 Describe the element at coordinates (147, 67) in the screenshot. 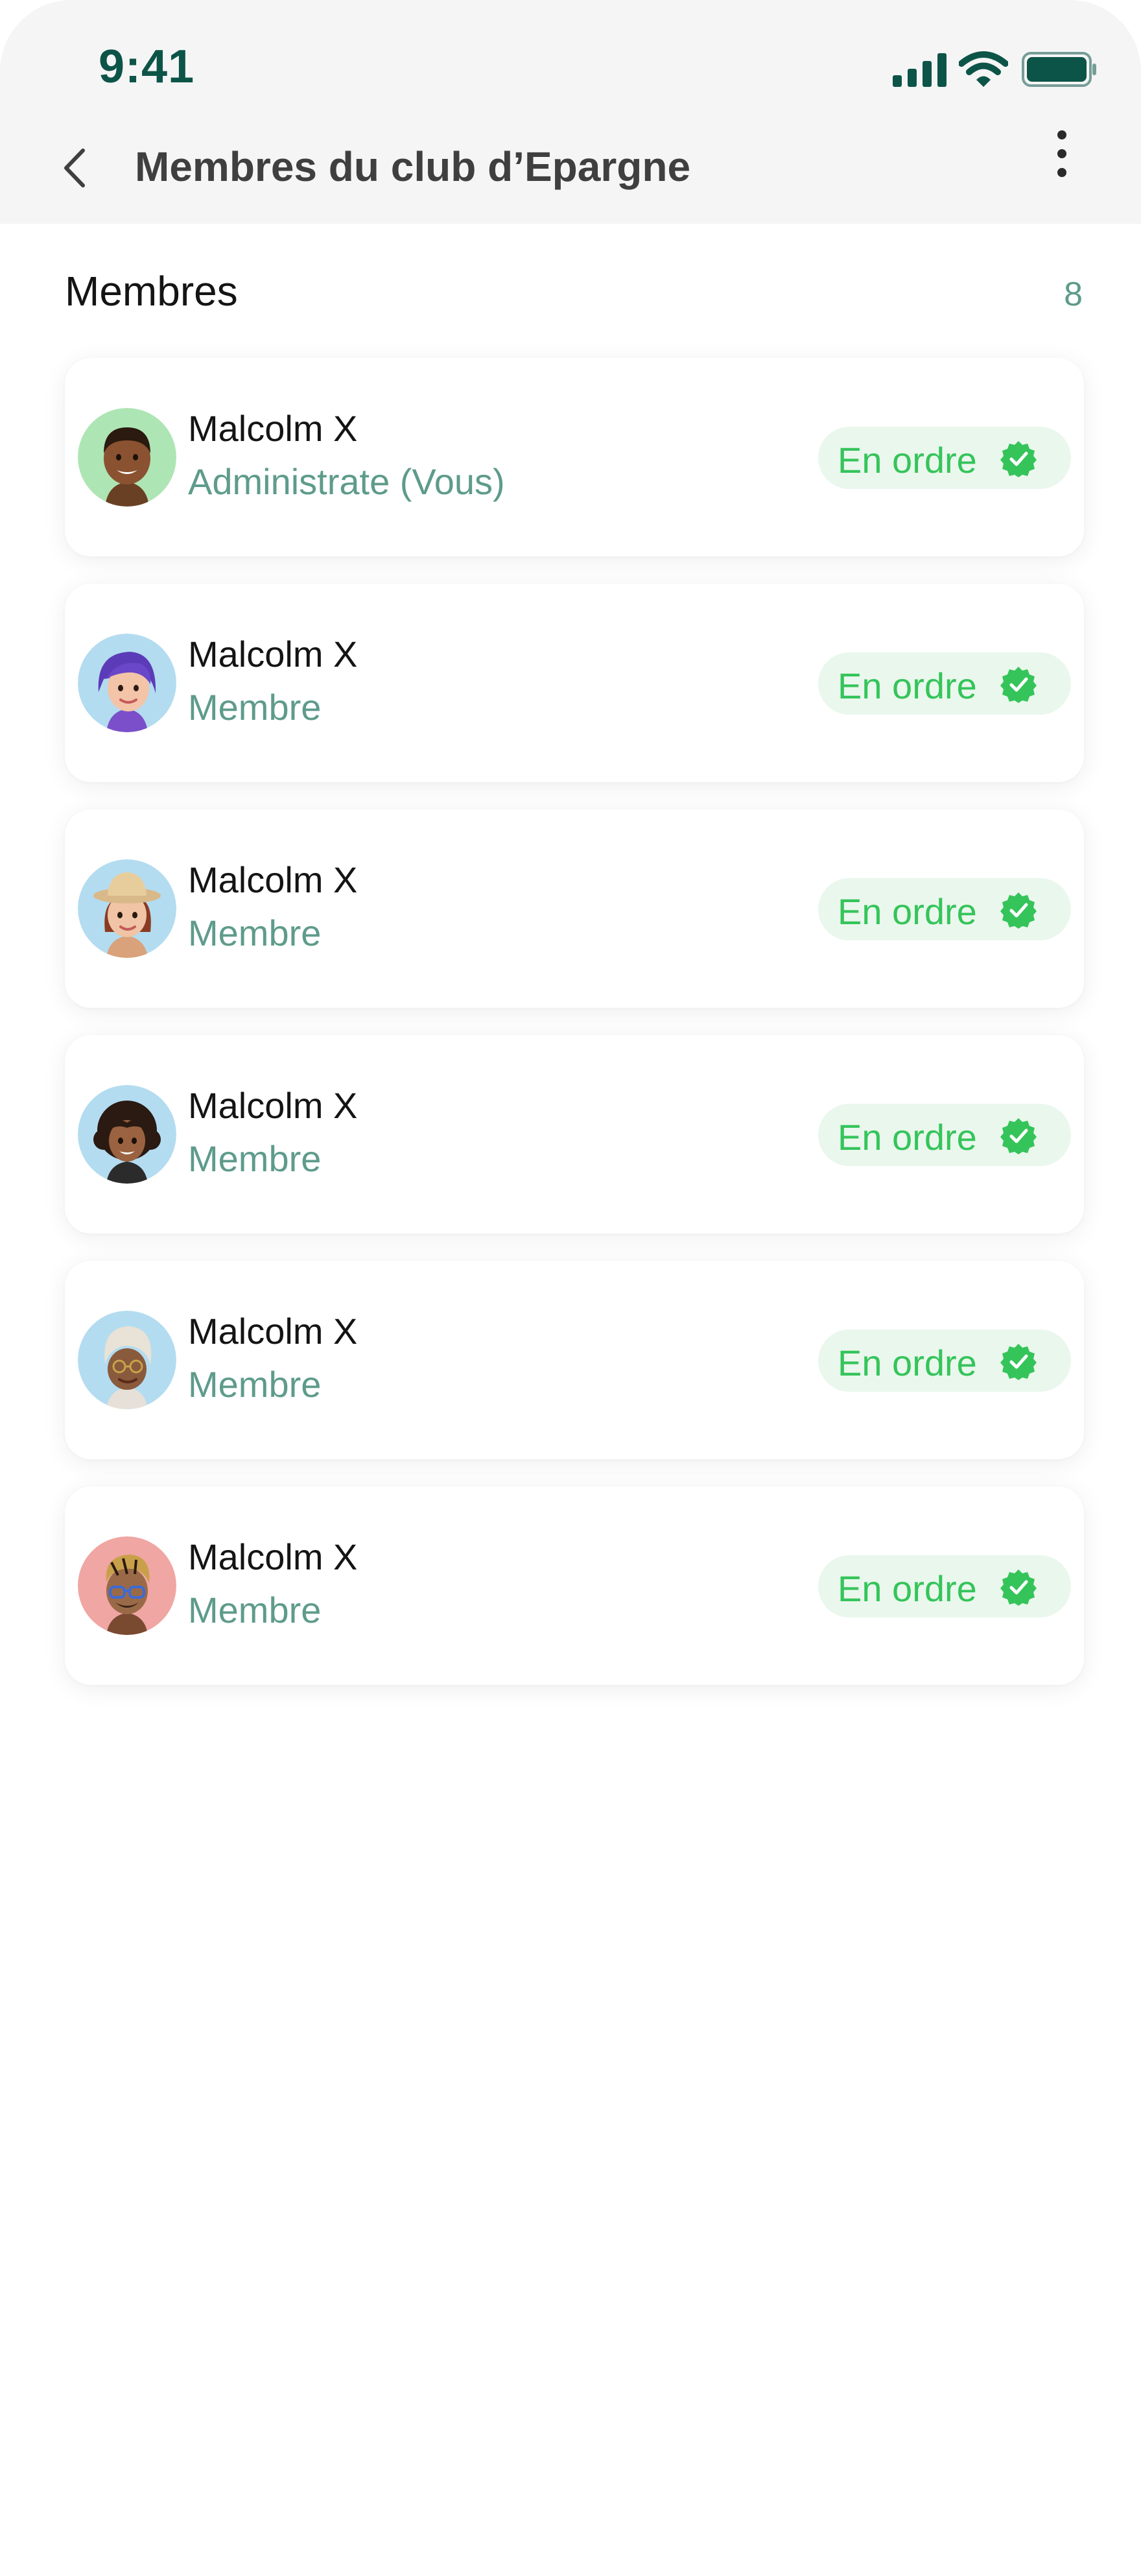

I see `status-time: 9:41` at that location.